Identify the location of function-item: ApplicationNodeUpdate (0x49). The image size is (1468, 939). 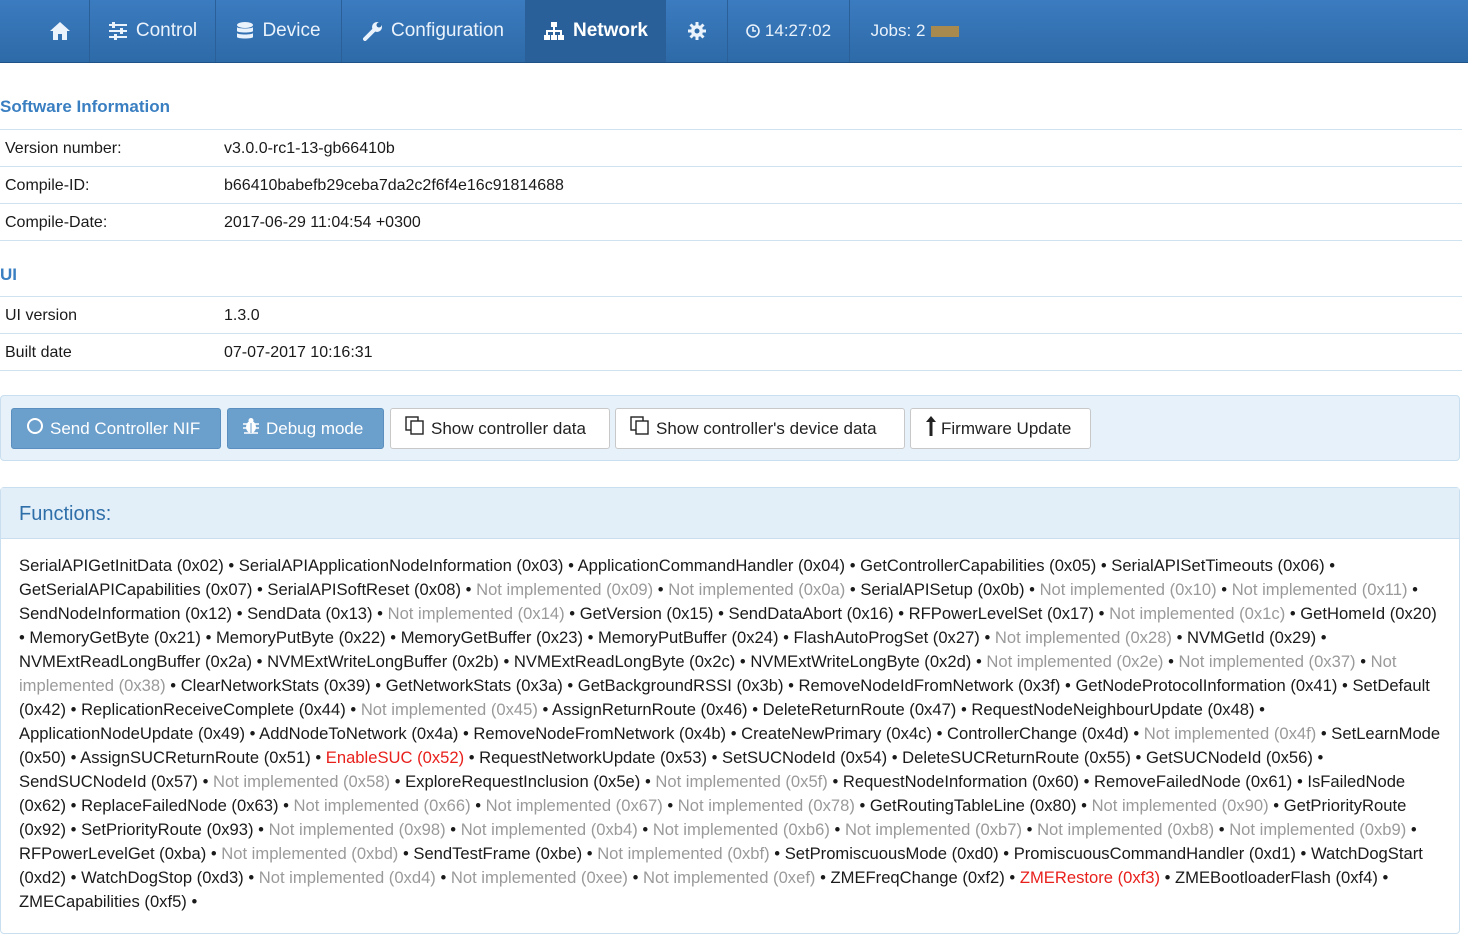
(132, 733).